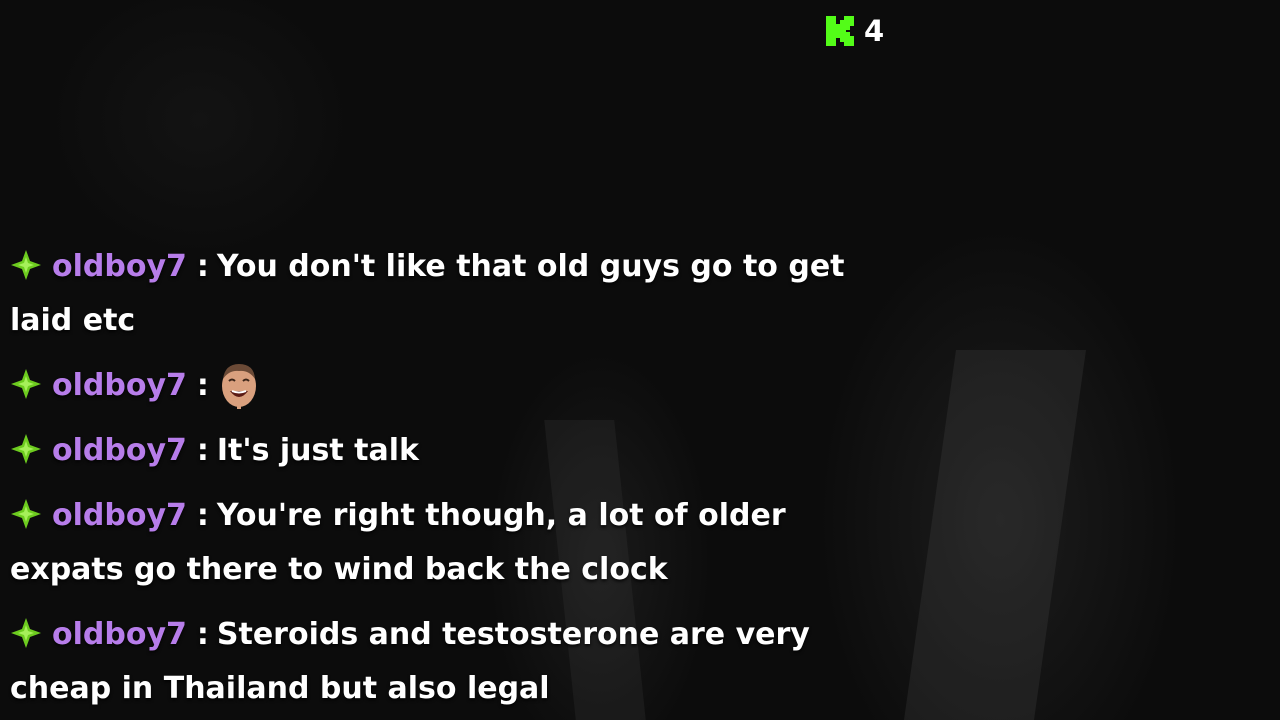  What do you see at coordinates (874, 31) in the screenshot?
I see `viewer-count-number: 4` at bounding box center [874, 31].